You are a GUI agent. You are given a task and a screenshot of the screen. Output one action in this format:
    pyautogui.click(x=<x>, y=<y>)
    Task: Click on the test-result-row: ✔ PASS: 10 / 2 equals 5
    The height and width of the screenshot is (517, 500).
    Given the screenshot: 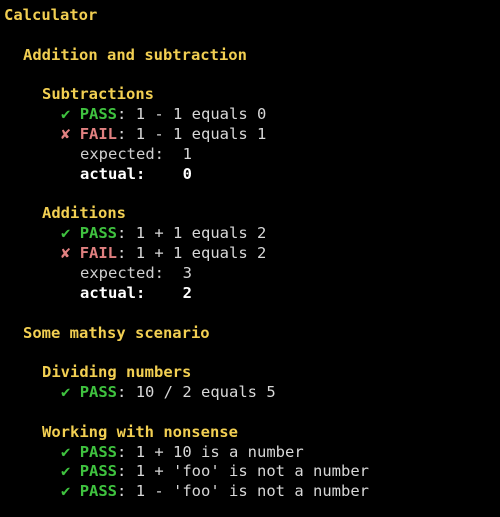 What is the action you would take?
    pyautogui.click(x=252, y=393)
    